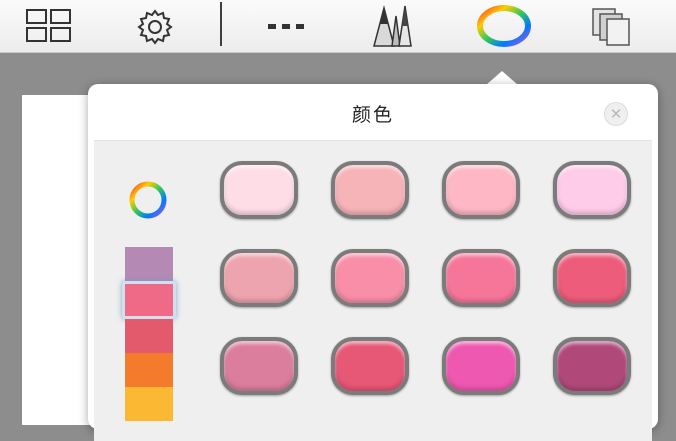  I want to click on strip-color-selected, so click(149, 300).